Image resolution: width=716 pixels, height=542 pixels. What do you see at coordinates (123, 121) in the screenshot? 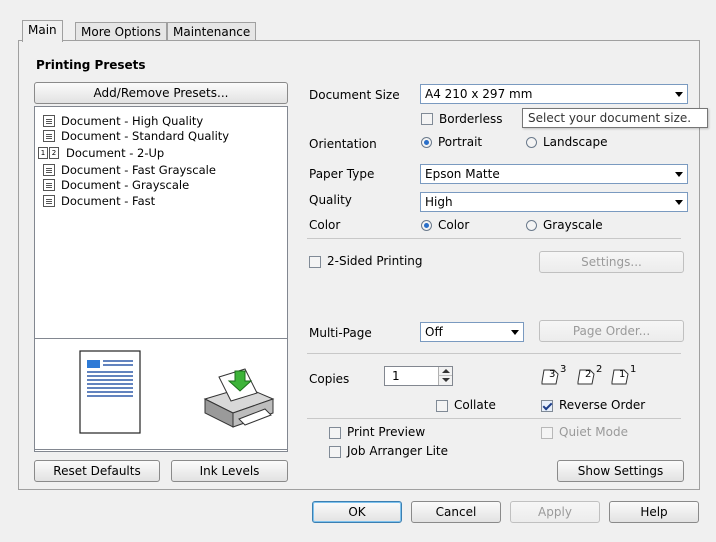
I see `preset-item: Document - High Quality` at bounding box center [123, 121].